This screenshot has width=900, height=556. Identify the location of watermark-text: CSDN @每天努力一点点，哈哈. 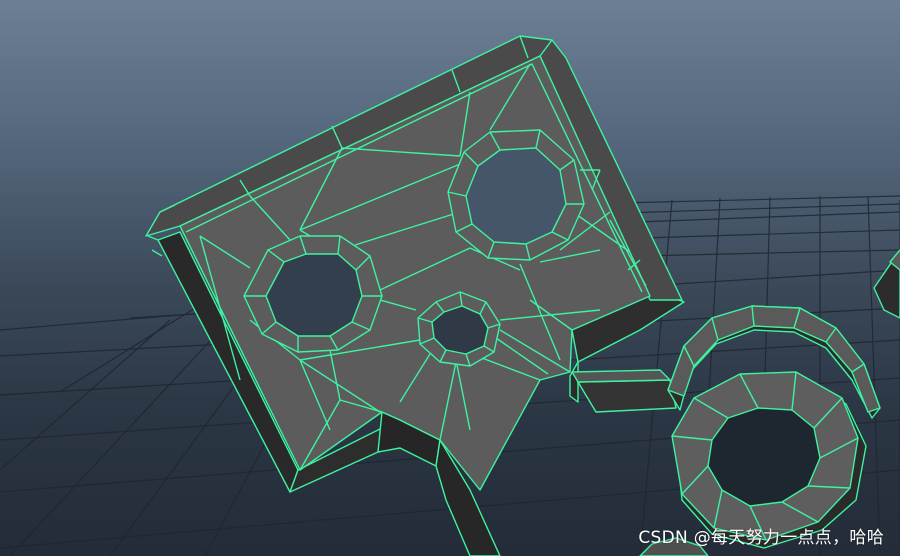
(761, 538).